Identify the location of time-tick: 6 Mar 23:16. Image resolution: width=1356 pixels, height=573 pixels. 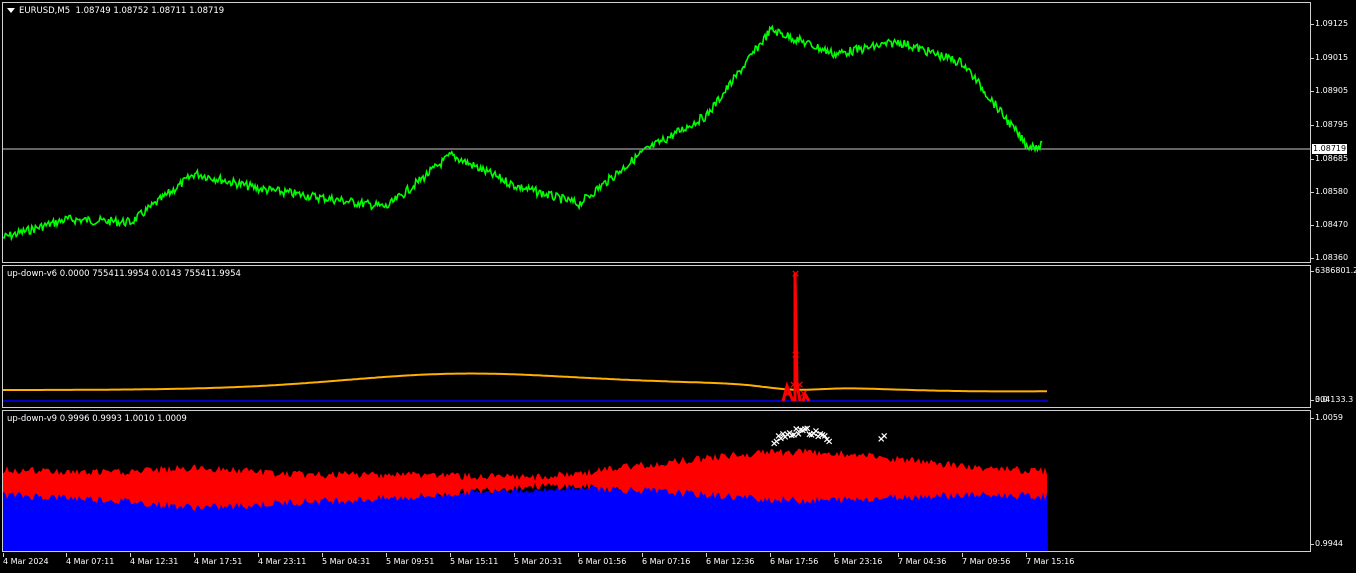
(858, 559).